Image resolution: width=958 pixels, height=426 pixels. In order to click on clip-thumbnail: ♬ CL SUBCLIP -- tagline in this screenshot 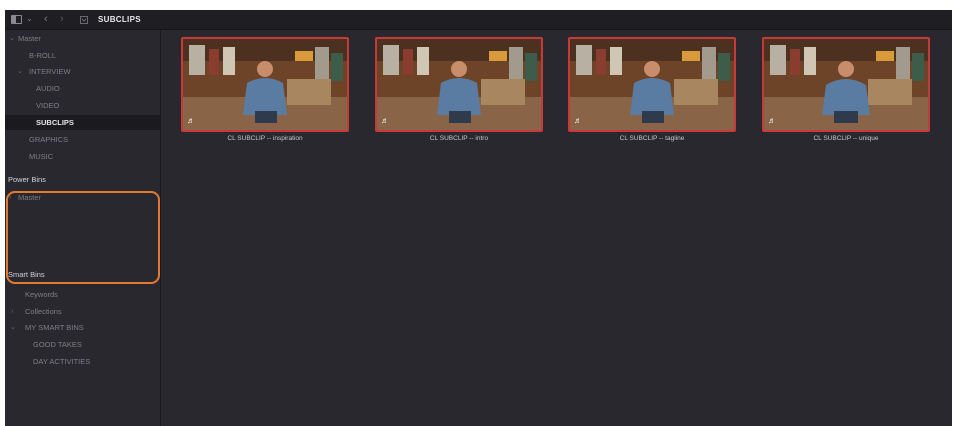, I will do `click(652, 89)`.